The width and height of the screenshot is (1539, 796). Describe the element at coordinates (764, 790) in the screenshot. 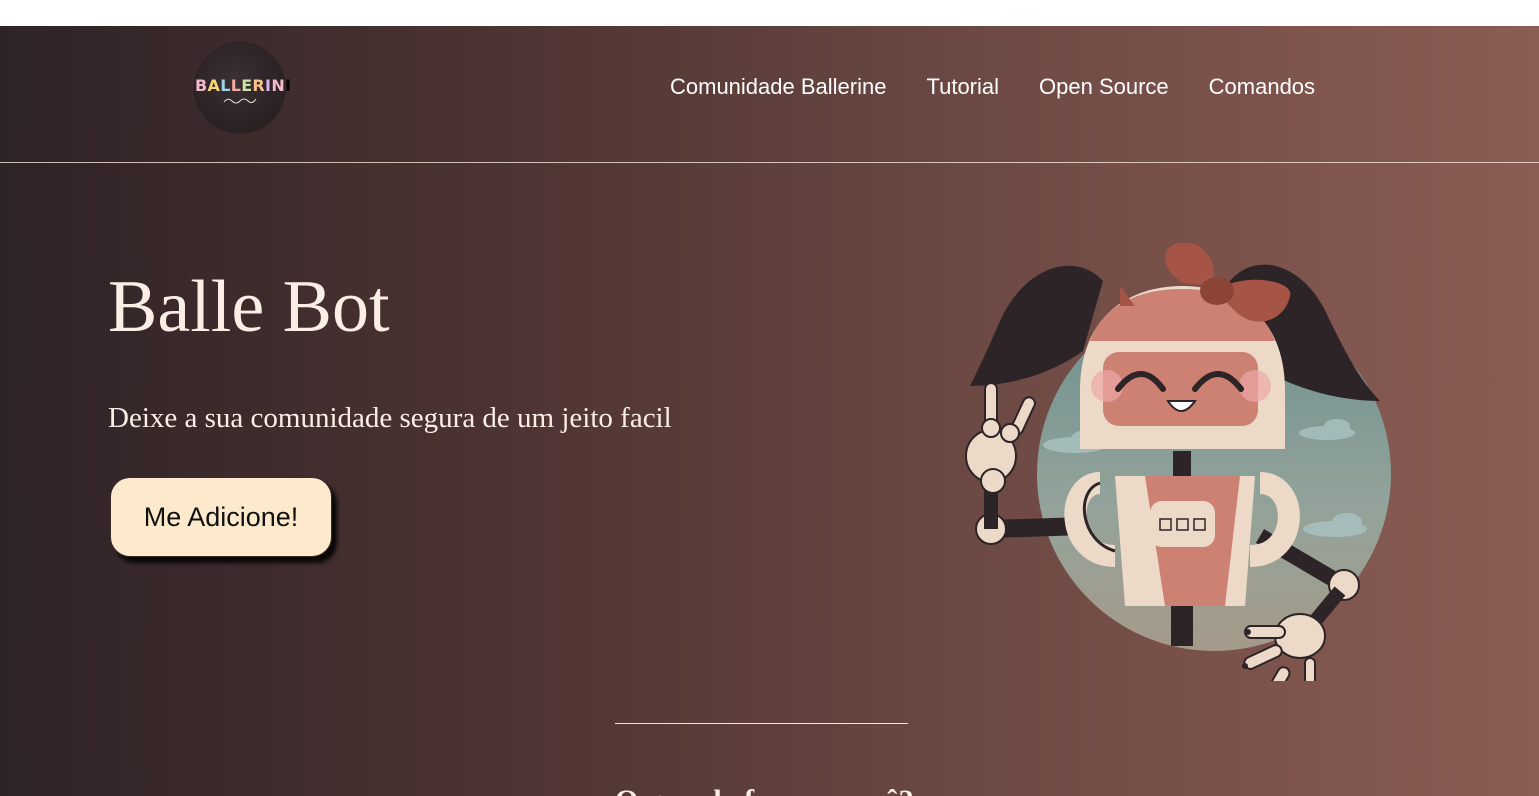

I see `next-section-heading: O que ela faz por você?` at that location.